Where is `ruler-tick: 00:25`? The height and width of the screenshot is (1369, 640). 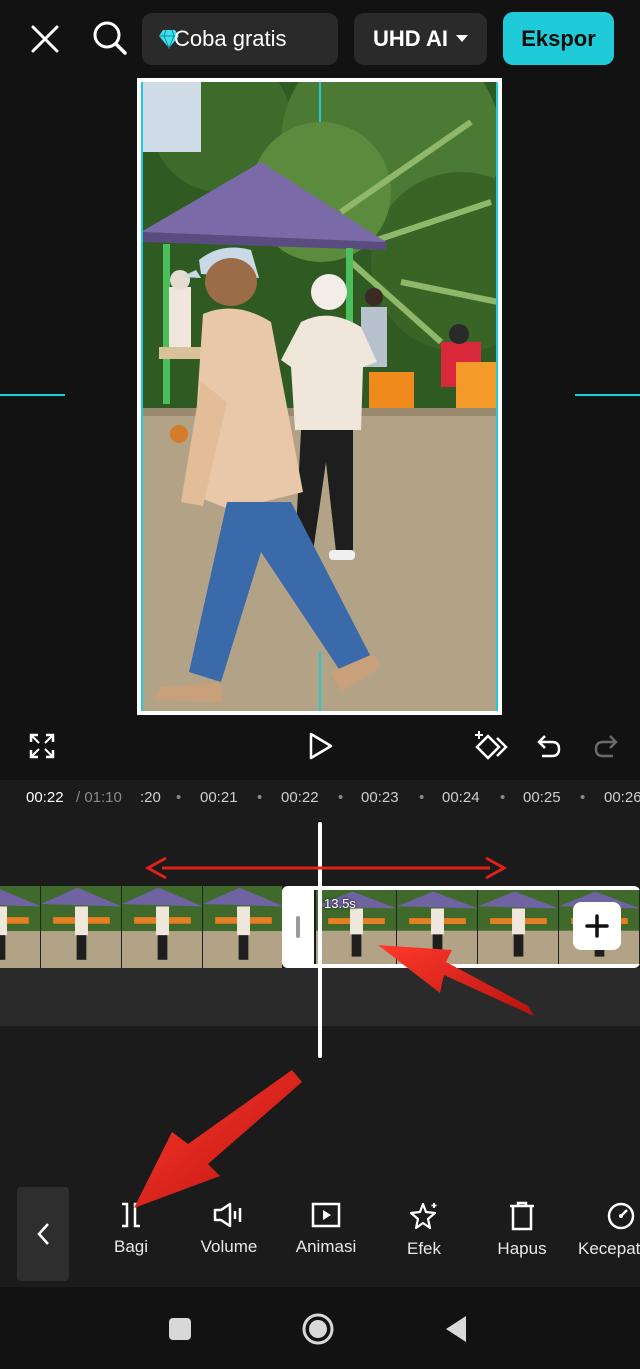
ruler-tick: 00:25 is located at coordinates (542, 797).